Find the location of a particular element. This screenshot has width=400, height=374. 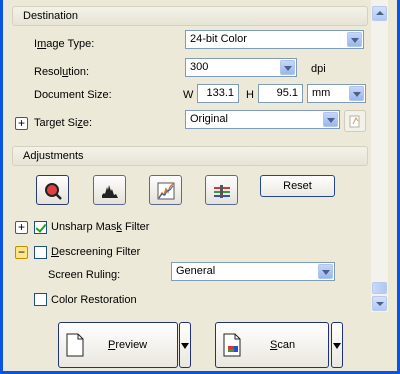

reset-label: Reset is located at coordinates (297, 186).